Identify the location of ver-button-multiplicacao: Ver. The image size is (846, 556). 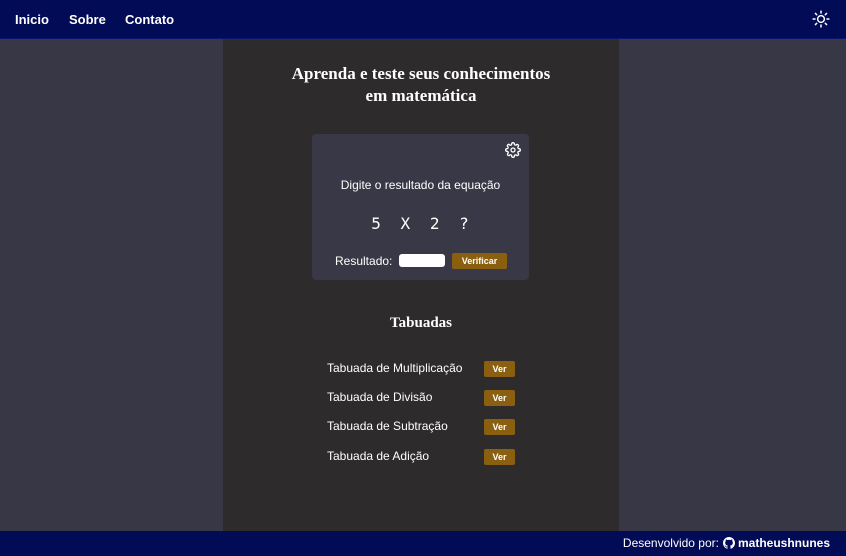
(499, 369).